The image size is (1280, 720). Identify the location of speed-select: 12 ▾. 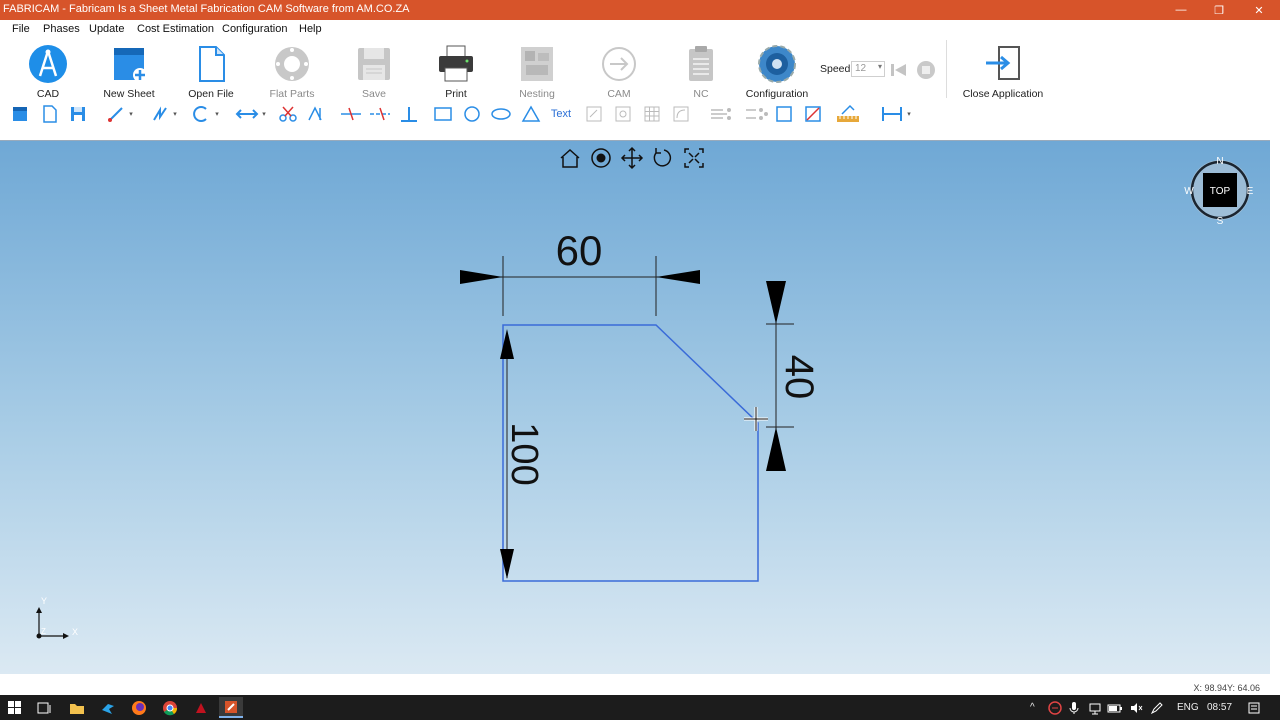
(868, 69).